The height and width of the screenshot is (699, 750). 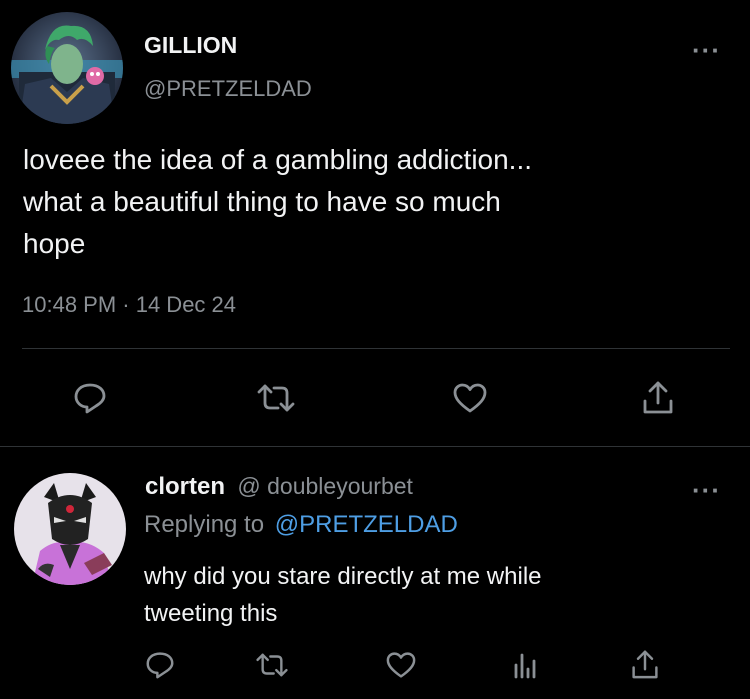 I want to click on tweet-text-line: what a beautiful thing to have so much, so click(x=262, y=201).